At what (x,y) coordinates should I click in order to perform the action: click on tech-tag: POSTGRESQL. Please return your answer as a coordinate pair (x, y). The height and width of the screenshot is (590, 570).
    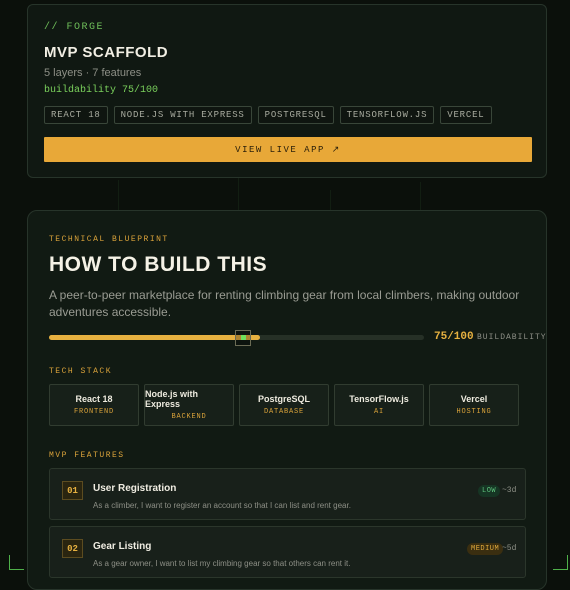
    Looking at the image, I should click on (295, 115).